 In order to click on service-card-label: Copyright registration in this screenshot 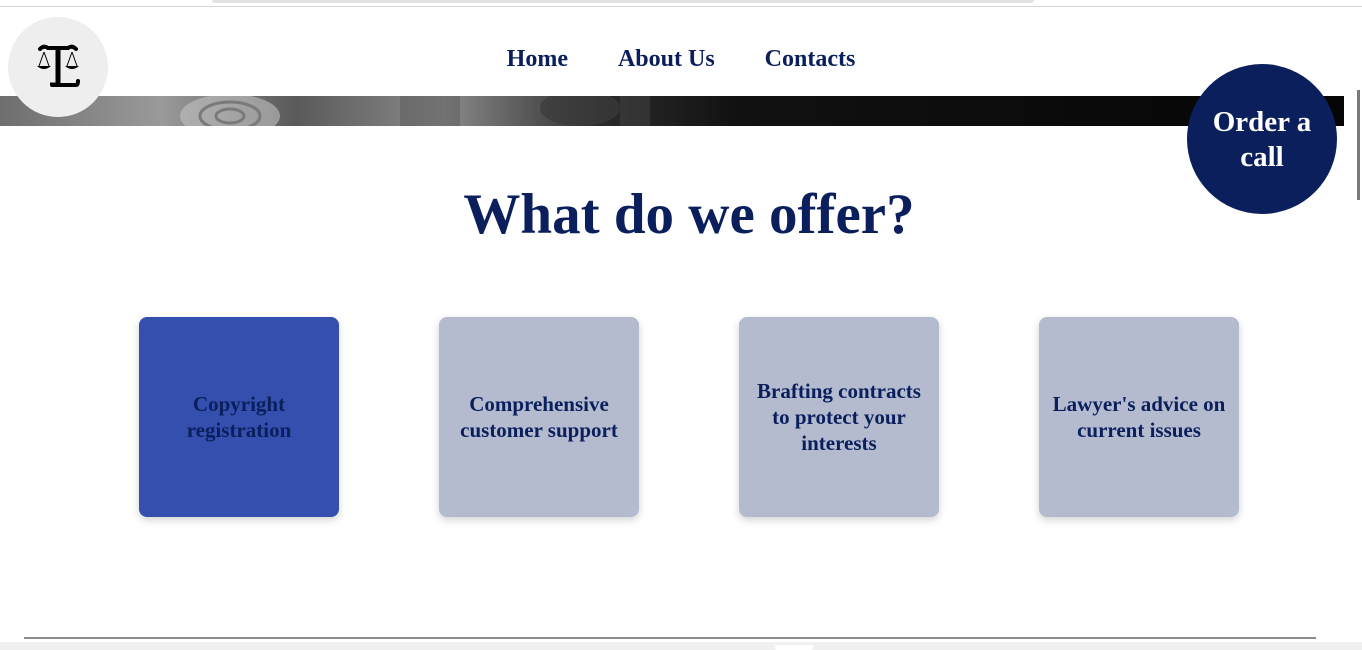, I will do `click(239, 417)`.